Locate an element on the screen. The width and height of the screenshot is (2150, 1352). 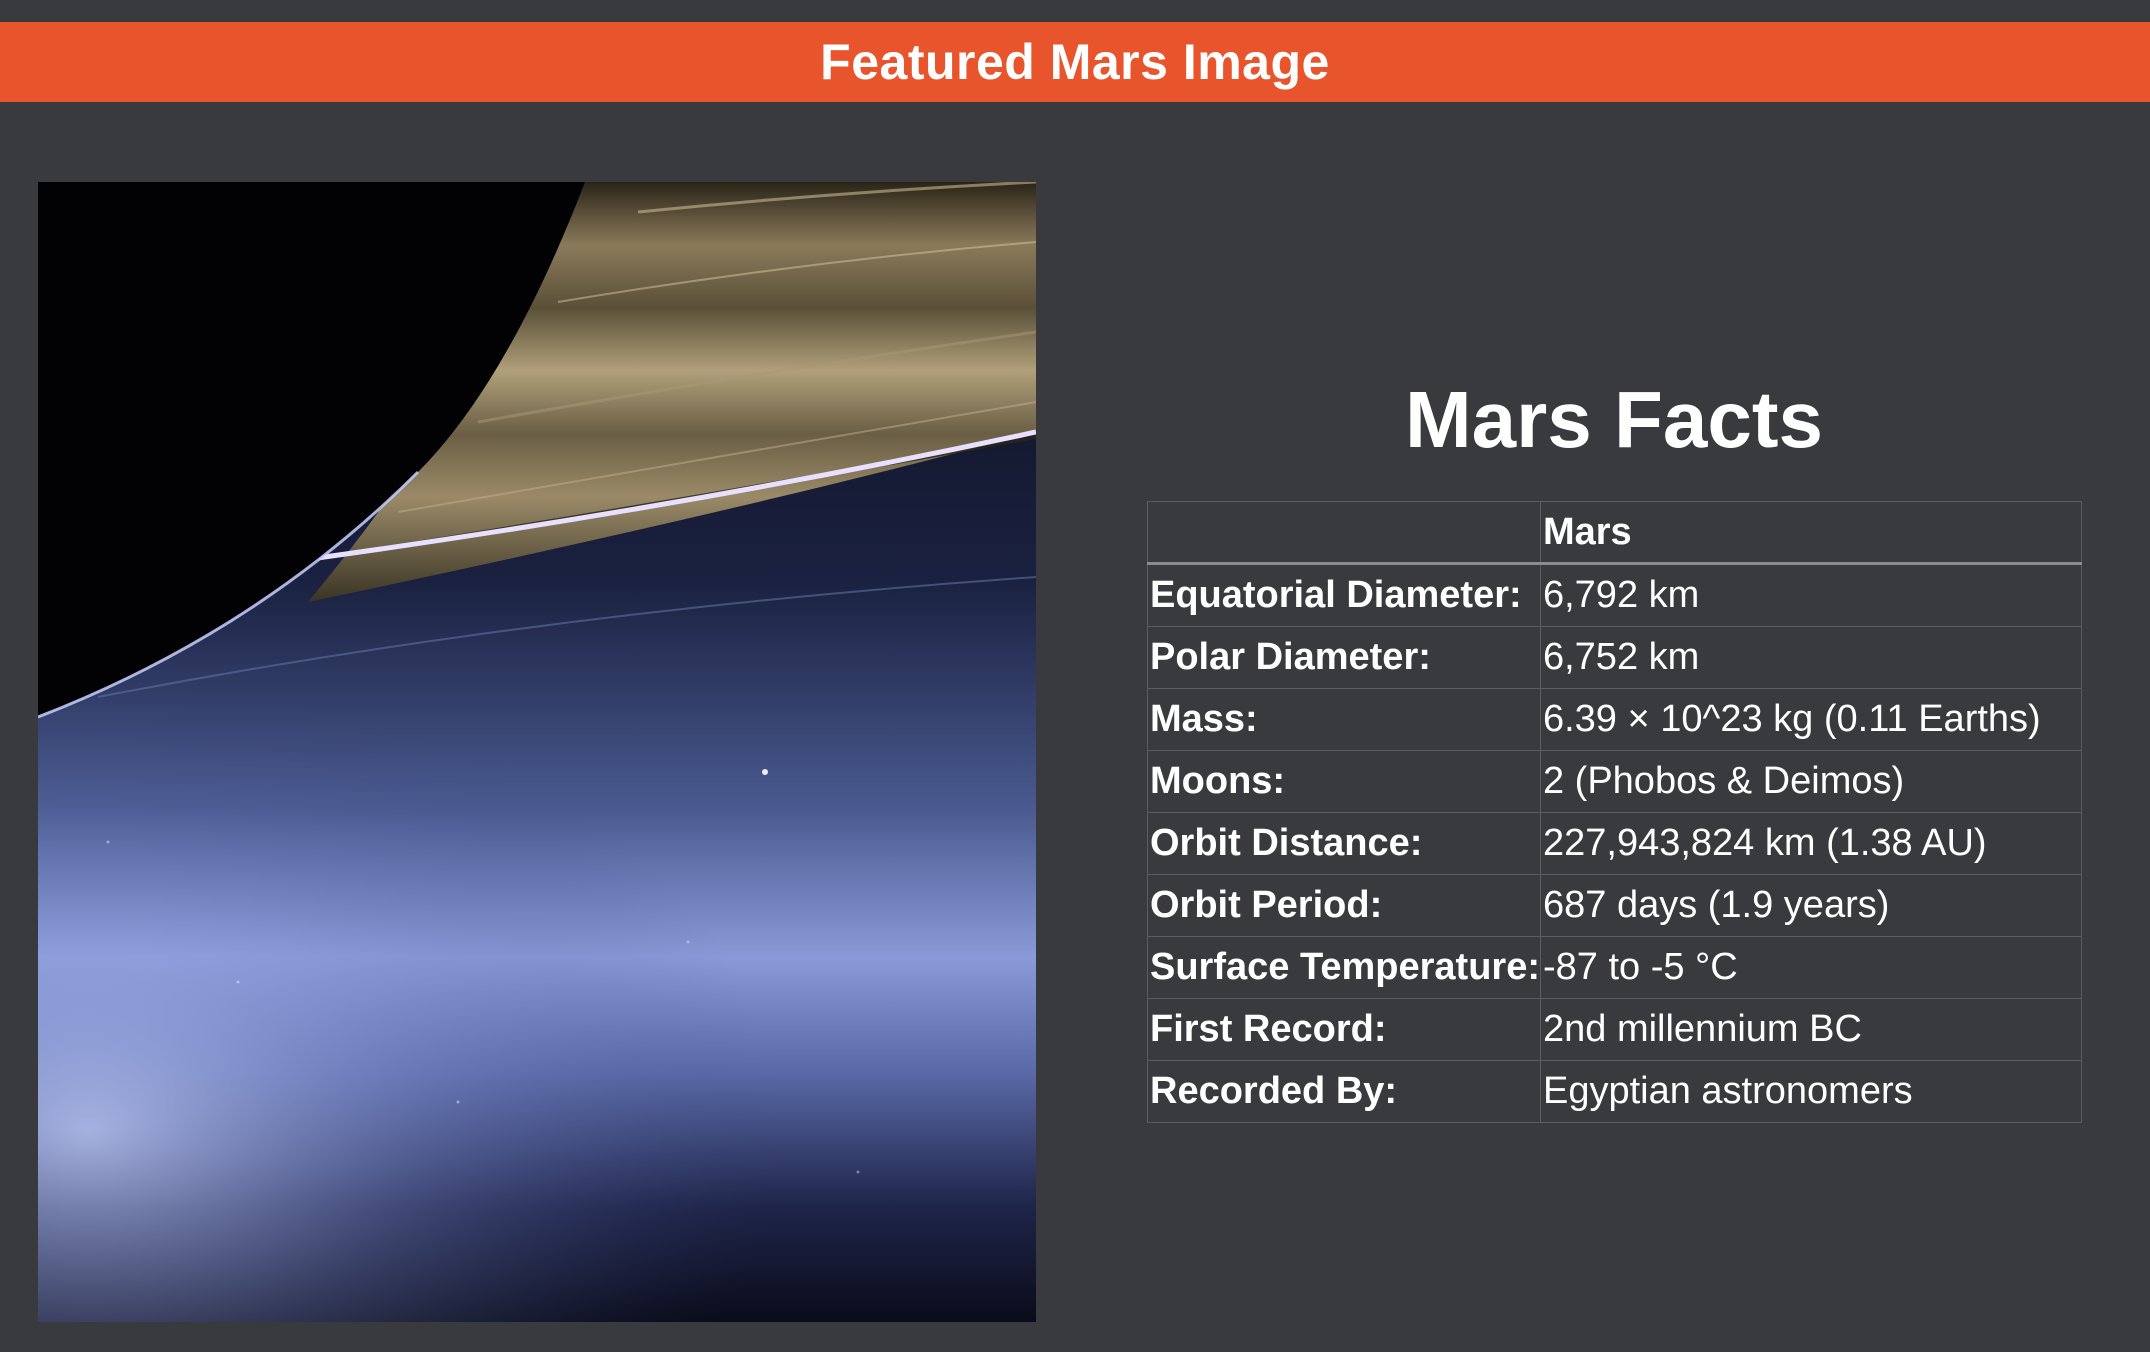
row-value: 227,943,824 km (1.38 AU) is located at coordinates (1811, 843).